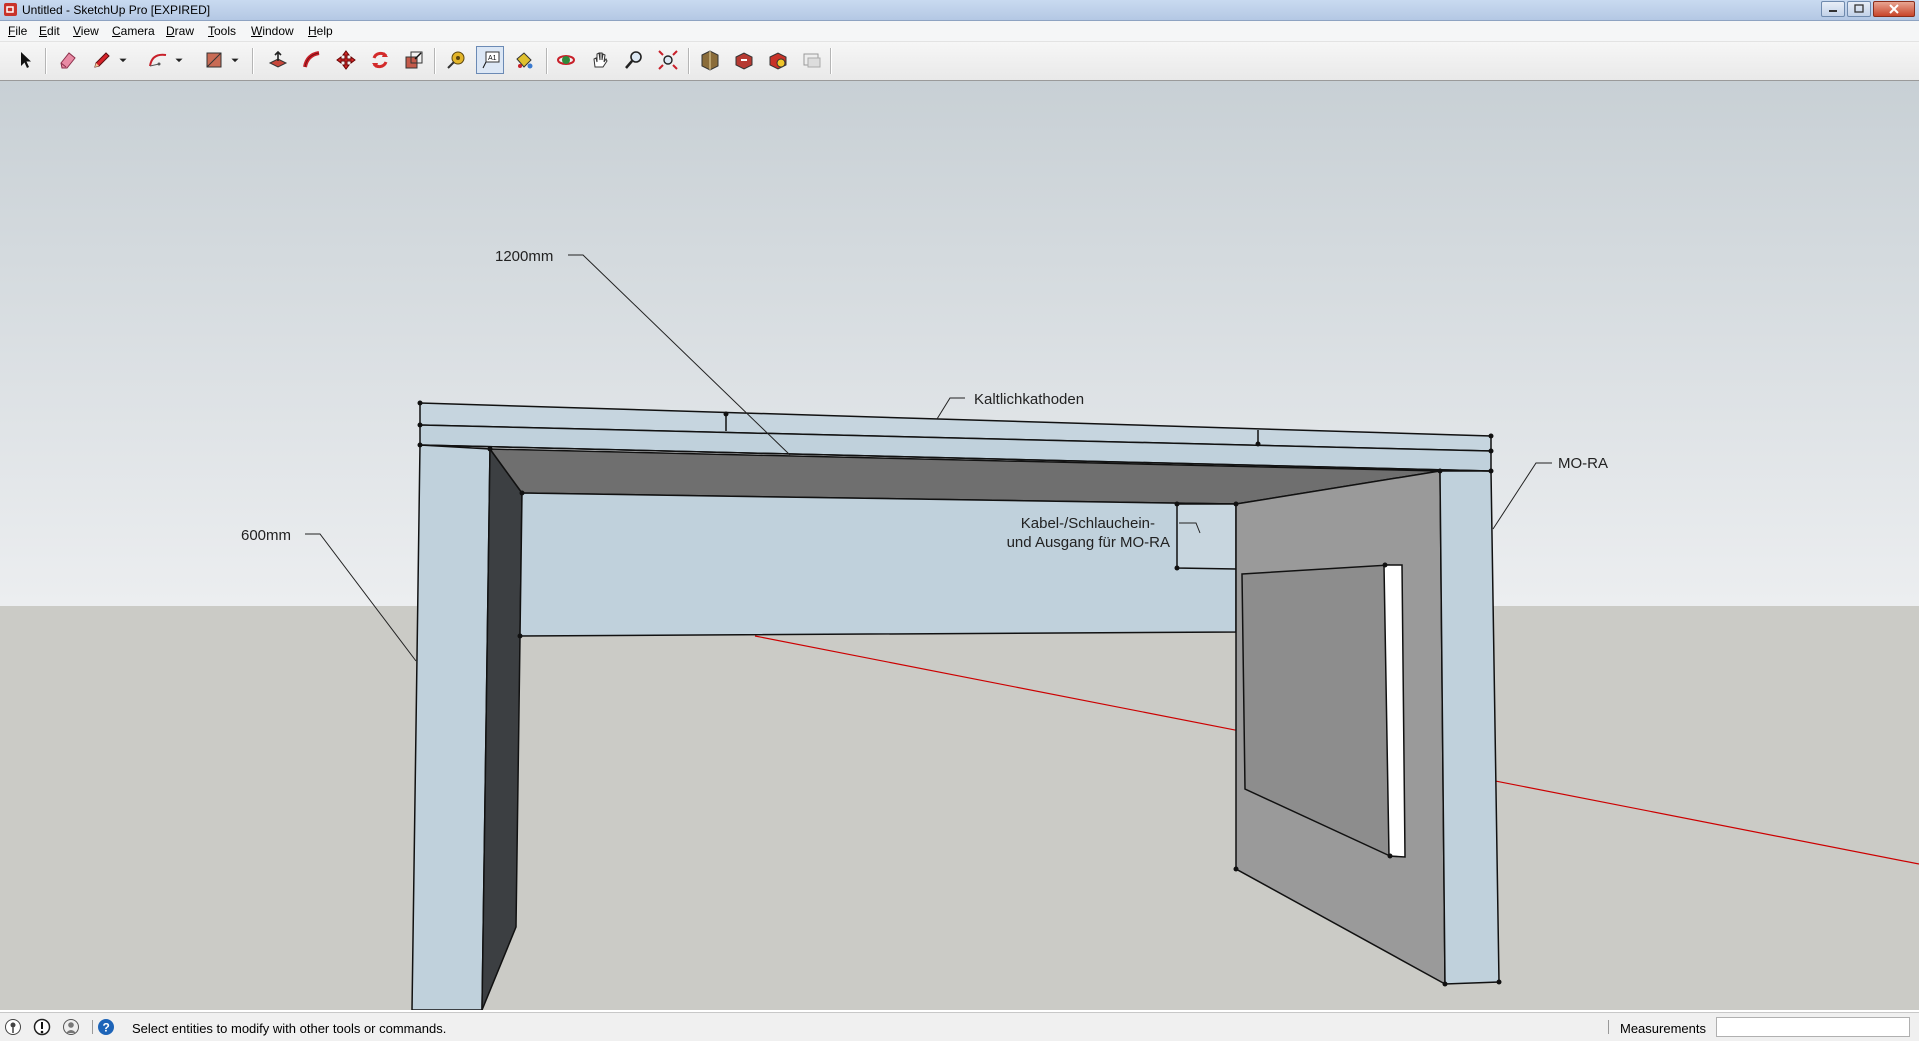 The image size is (1919, 1041). I want to click on window-title: Untitled - SketchUp Pro [EXPIRED], so click(116, 10).